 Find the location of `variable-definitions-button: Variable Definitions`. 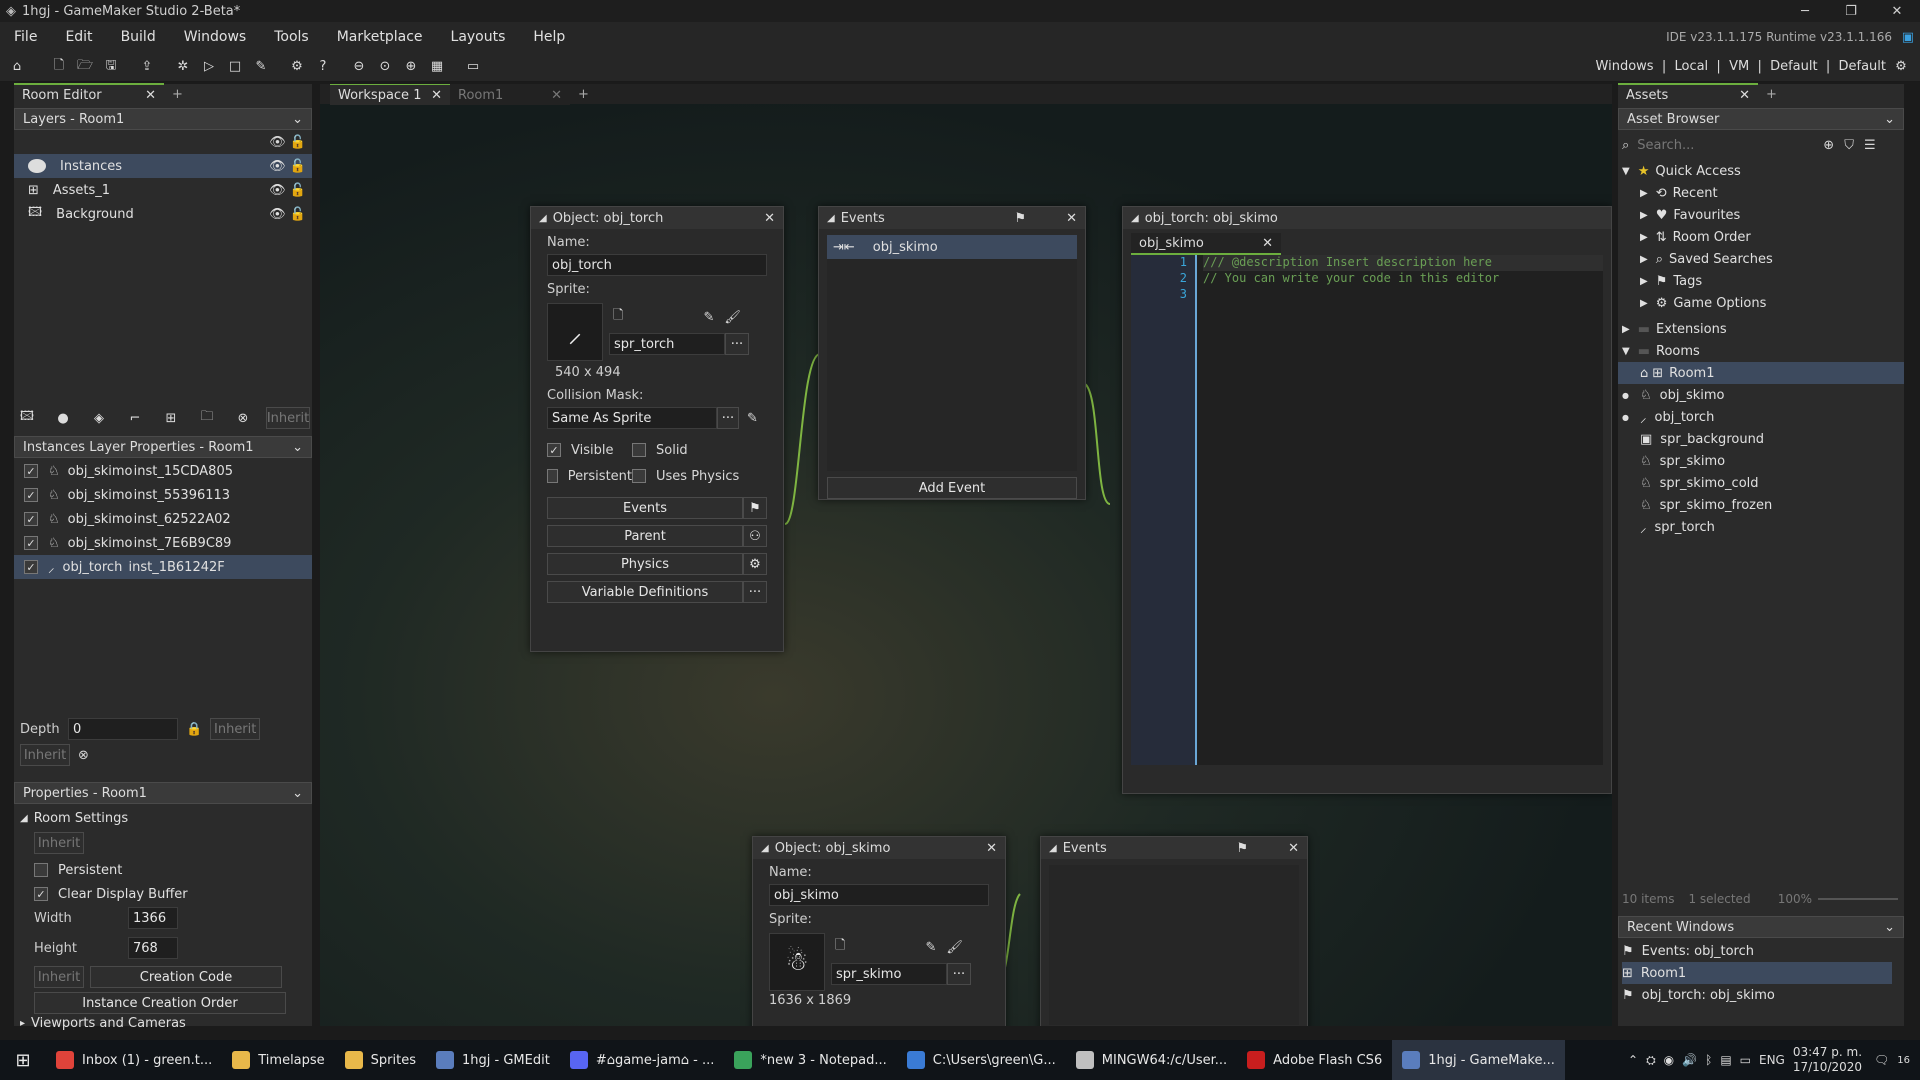

variable-definitions-button: Variable Definitions is located at coordinates (645, 592).